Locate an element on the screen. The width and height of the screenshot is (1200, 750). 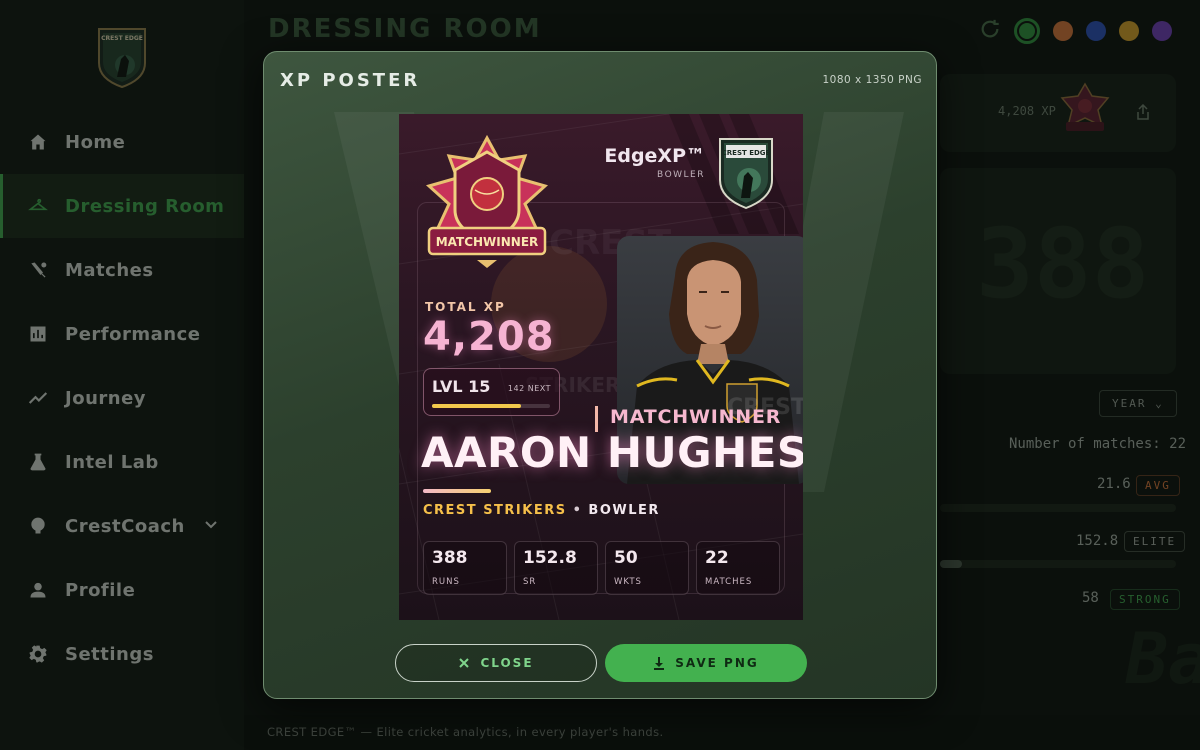
stat-value: 22 is located at coordinates (717, 558).